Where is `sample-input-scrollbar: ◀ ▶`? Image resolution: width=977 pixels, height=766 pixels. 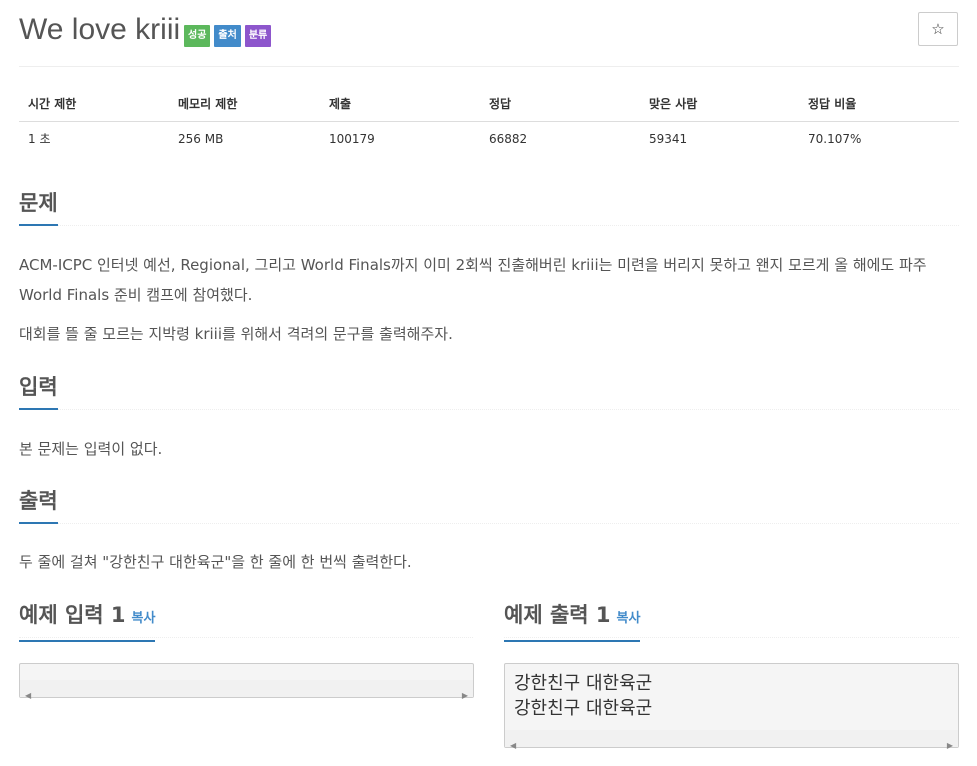 sample-input-scrollbar: ◀ ▶ is located at coordinates (246, 690).